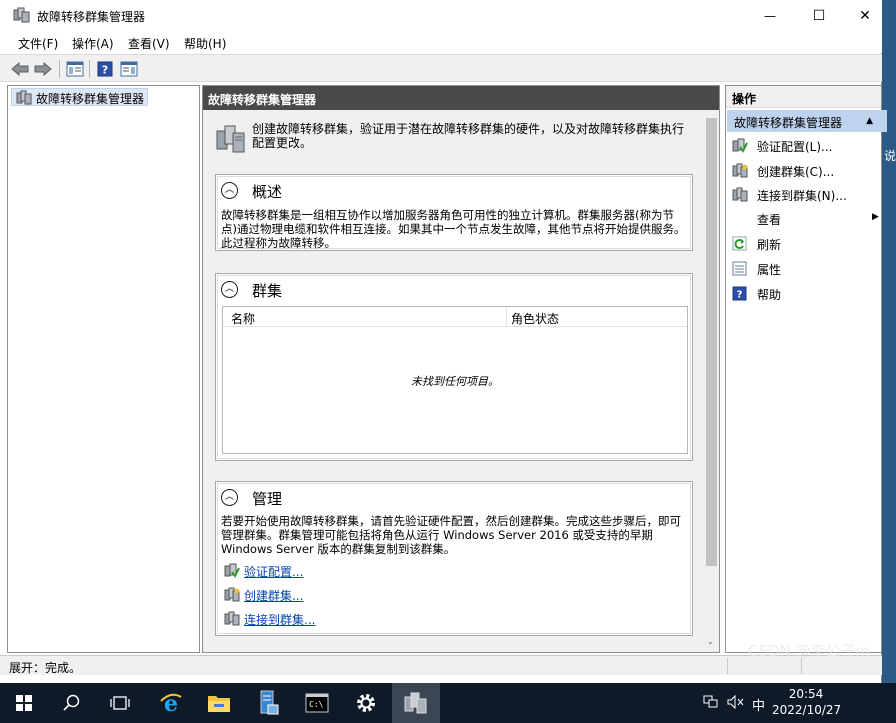 The width and height of the screenshot is (896, 723). I want to click on maximize-button: ☐, so click(819, 15).